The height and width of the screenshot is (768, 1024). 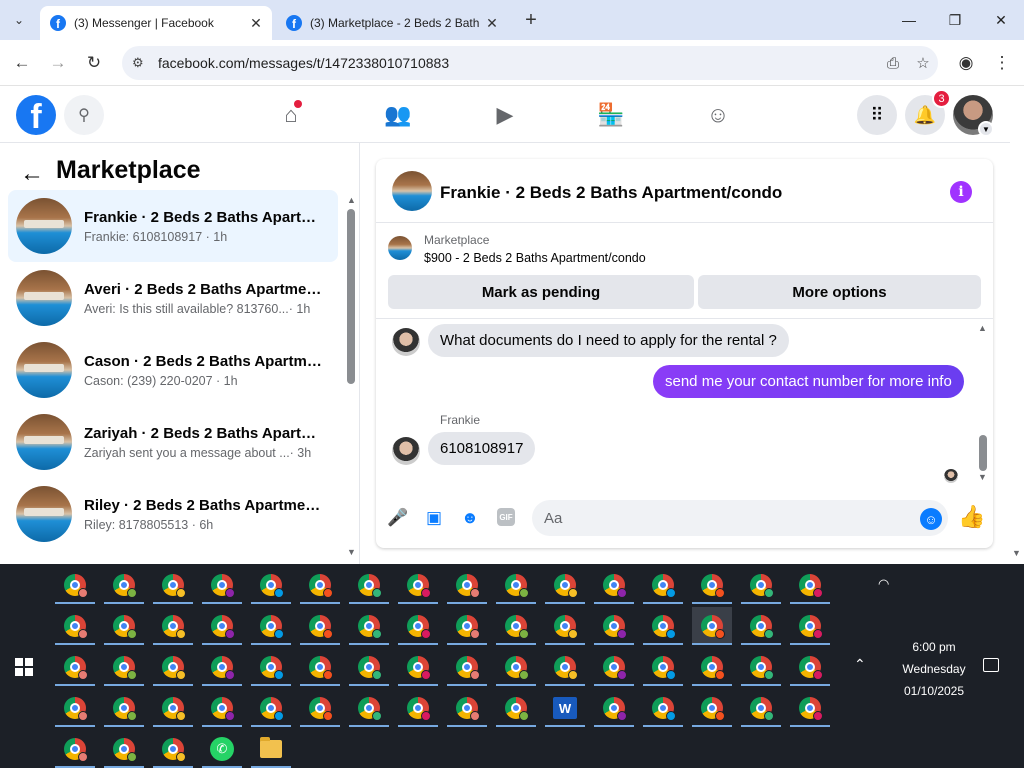 What do you see at coordinates (143, 63) in the screenshot?
I see `site-info-icon: ⚙` at bounding box center [143, 63].